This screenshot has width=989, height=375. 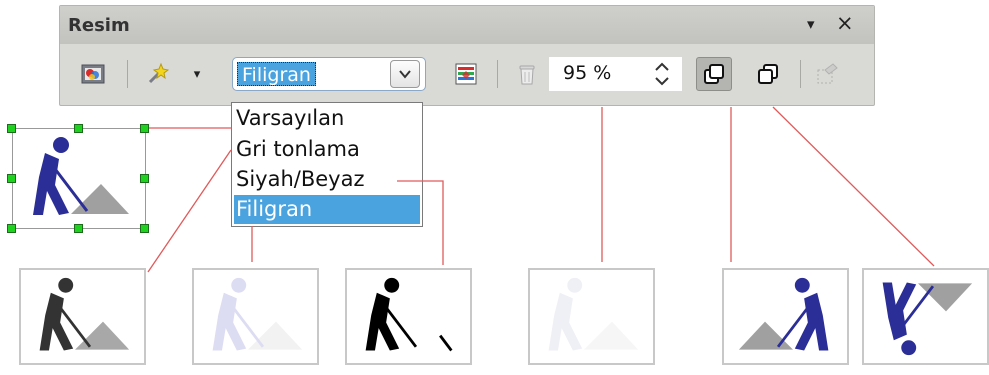 I want to click on flipped-horizontal-image, so click(x=783, y=314).